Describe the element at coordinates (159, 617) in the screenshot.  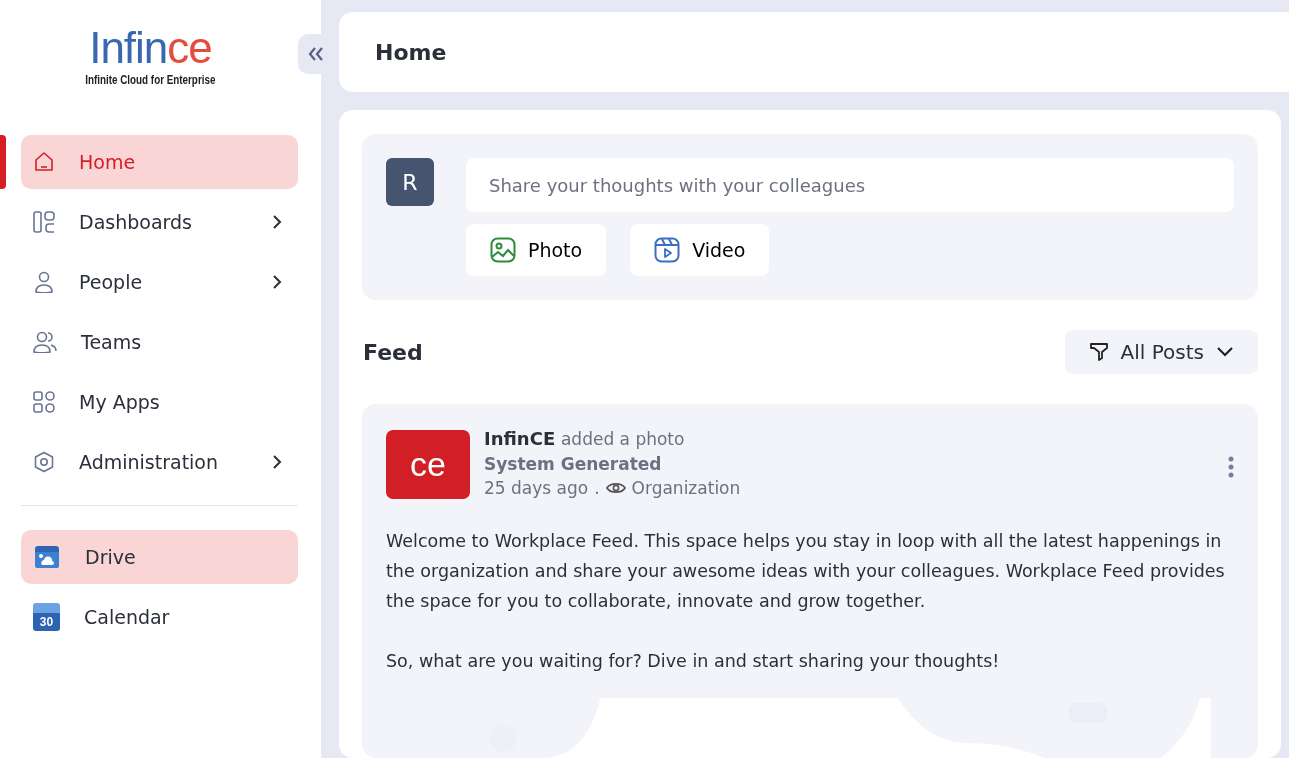
I see `sidebar-item: 30 Calendar` at that location.